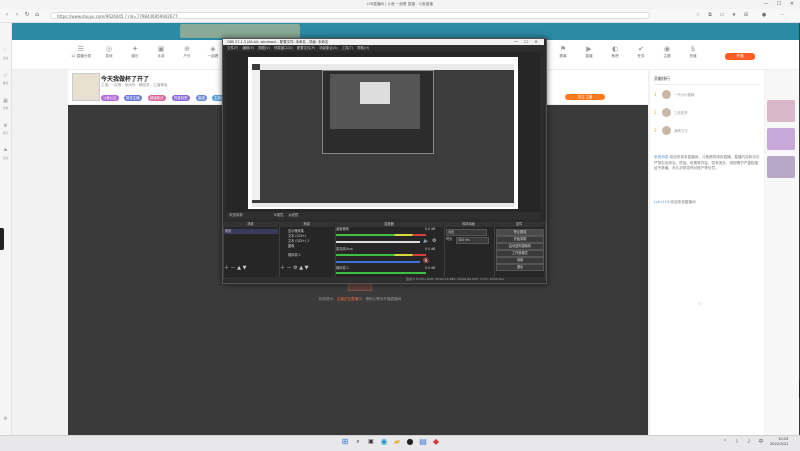 The height and width of the screenshot is (451, 800). I want to click on reading-icon: ☆, so click(698, 15).